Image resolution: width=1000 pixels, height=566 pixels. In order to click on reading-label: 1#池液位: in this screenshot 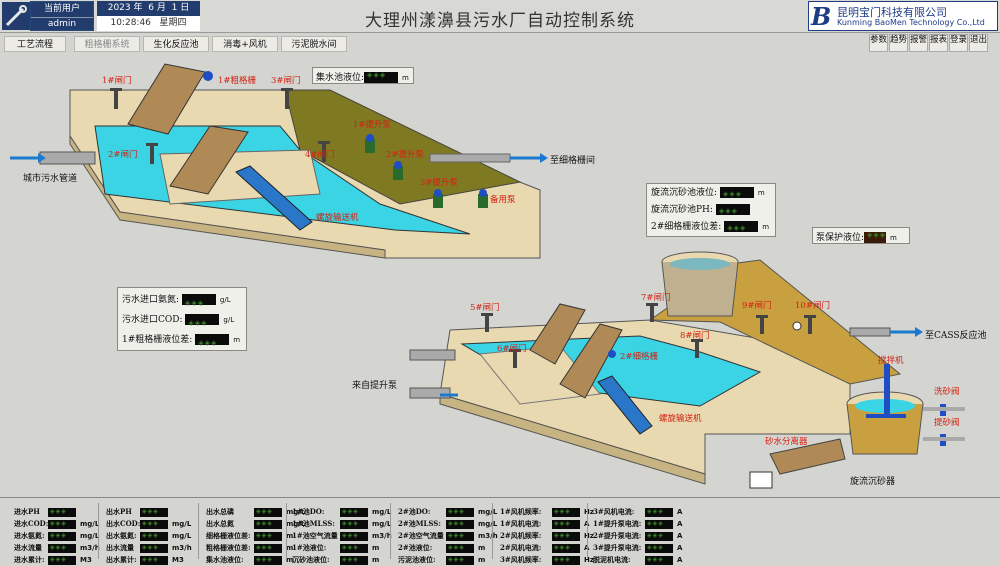, I will do `click(309, 547)`.